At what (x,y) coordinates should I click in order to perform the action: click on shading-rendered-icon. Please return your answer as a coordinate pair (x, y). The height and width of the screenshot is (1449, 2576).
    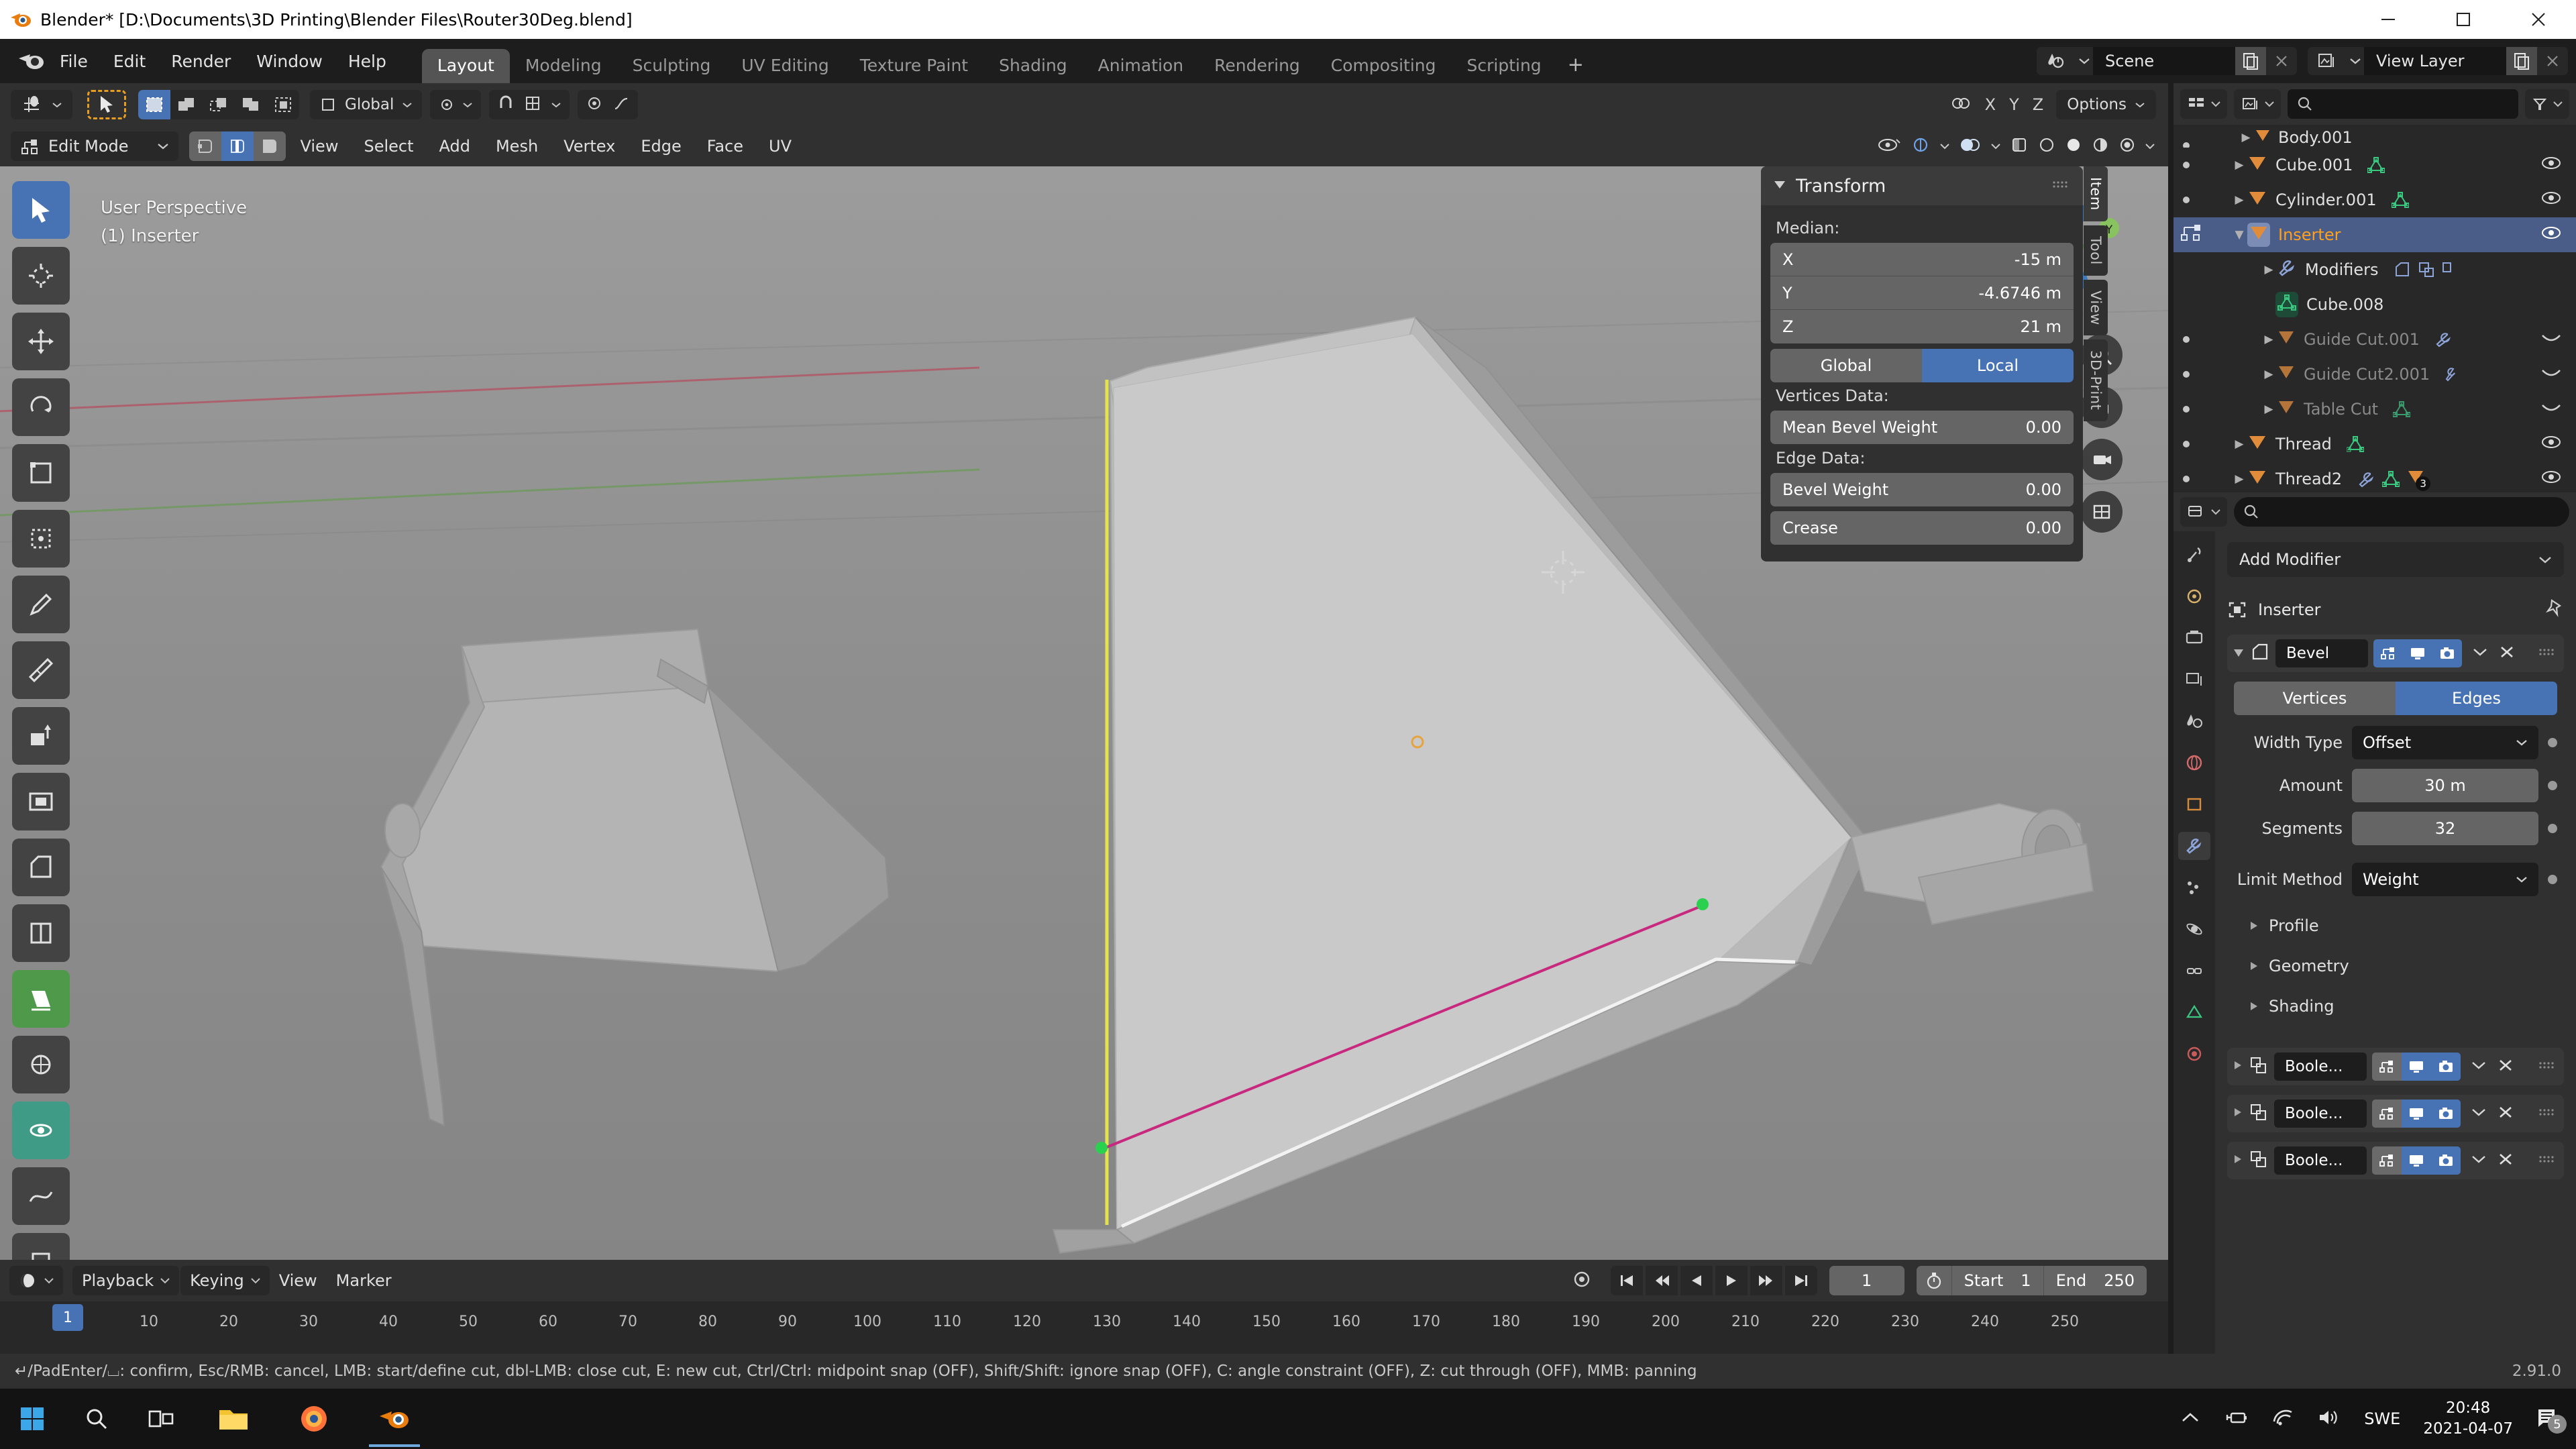
    Looking at the image, I should click on (2127, 146).